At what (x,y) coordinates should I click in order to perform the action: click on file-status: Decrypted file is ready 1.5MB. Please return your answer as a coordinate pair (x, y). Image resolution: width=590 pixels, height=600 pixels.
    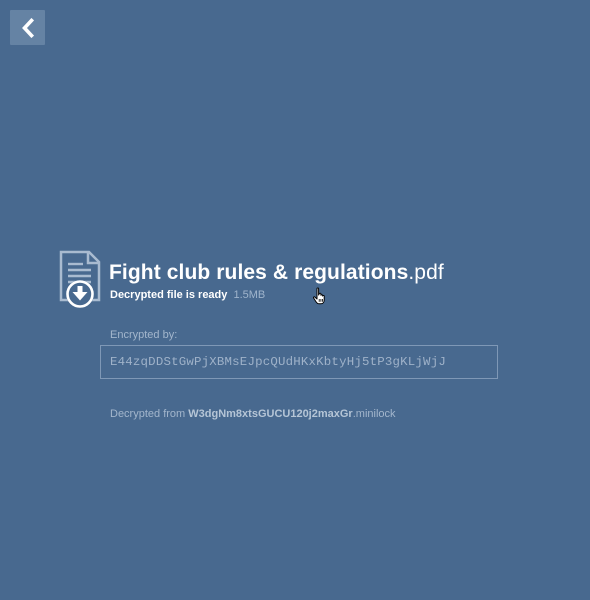
    Looking at the image, I should click on (187, 295).